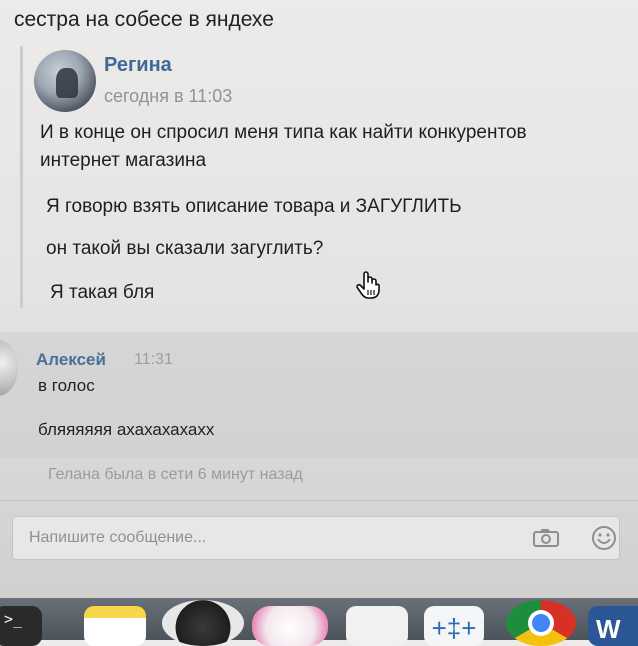  What do you see at coordinates (138, 65) in the screenshot?
I see `author-name: Регина` at bounding box center [138, 65].